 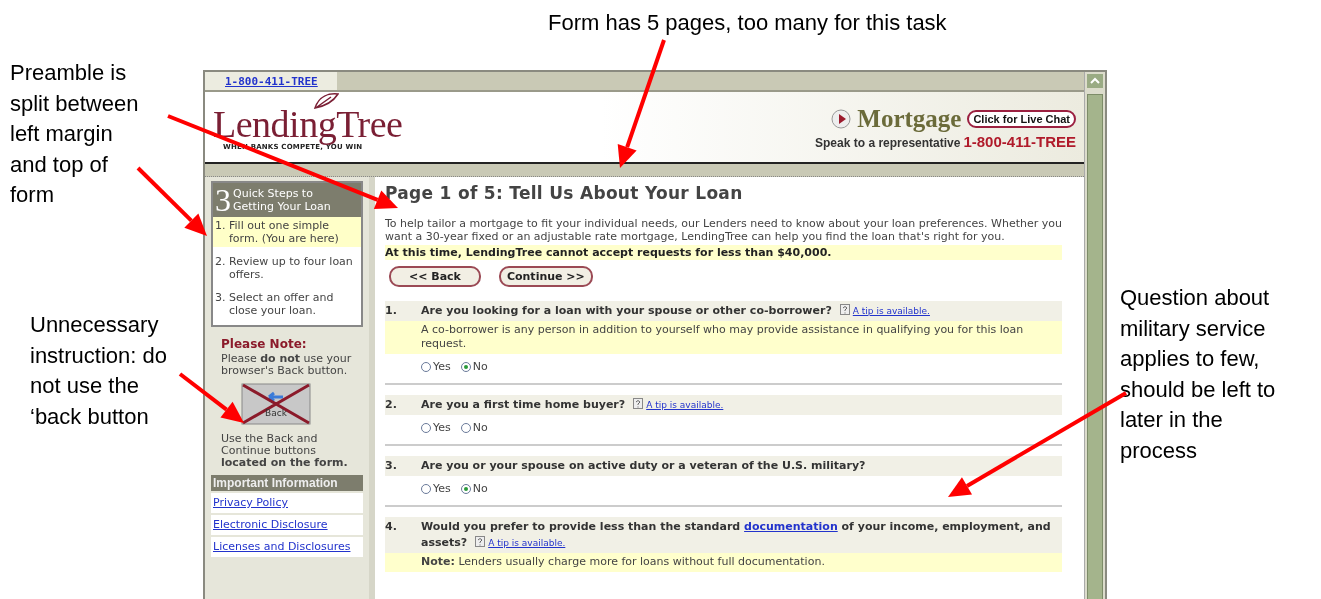 I want to click on page-title: Page 1 of 5: Tell Us About Your Loan, so click(x=564, y=193).